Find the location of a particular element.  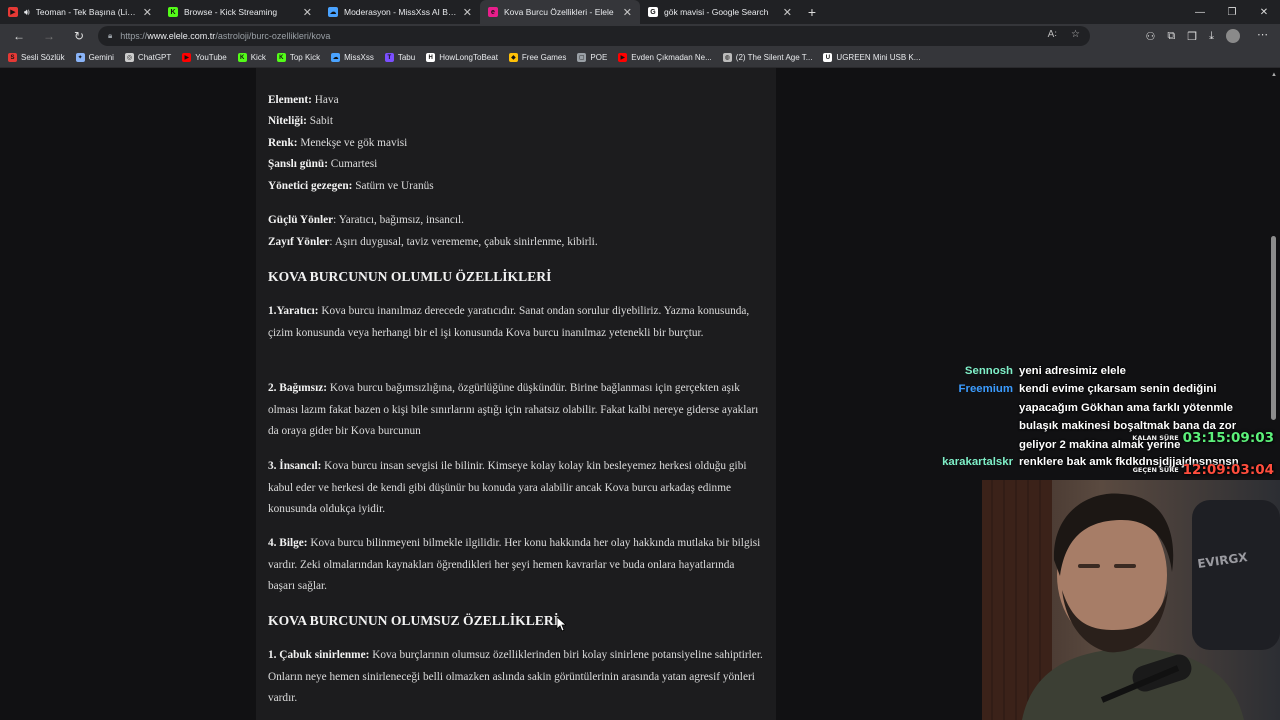

favorite-star-icon: ☆ is located at coordinates (1075, 34).